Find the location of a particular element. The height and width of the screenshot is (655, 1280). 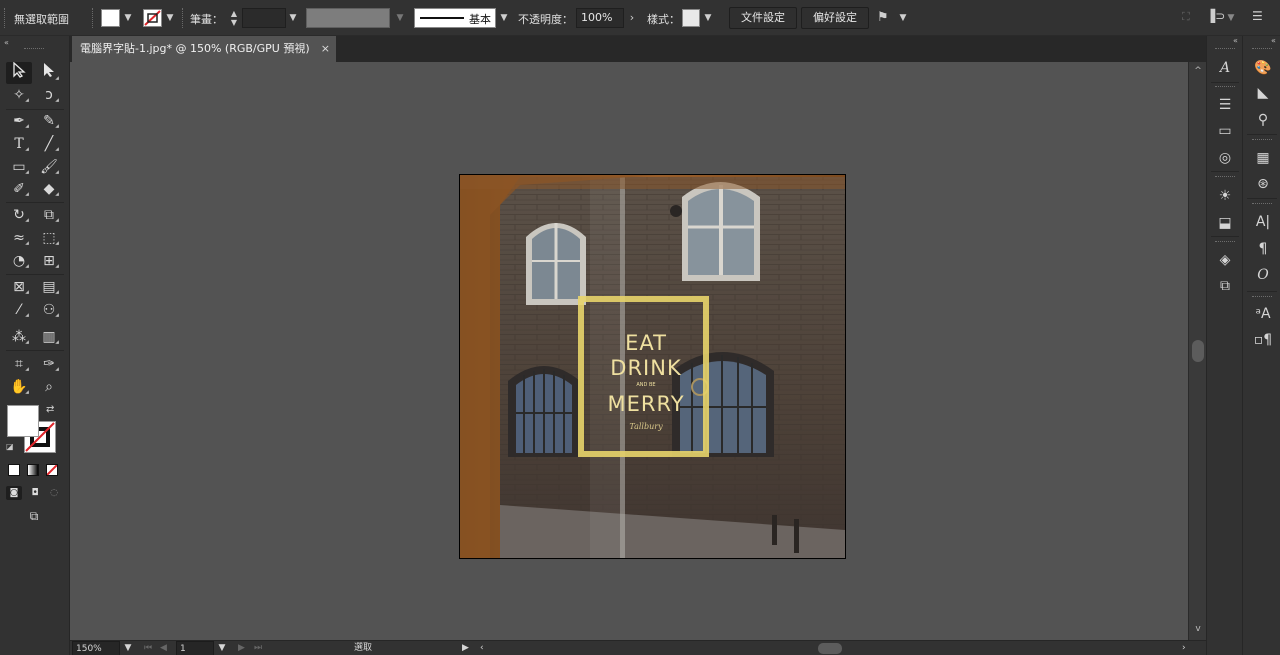

opacity-input: 100% is located at coordinates (600, 18).